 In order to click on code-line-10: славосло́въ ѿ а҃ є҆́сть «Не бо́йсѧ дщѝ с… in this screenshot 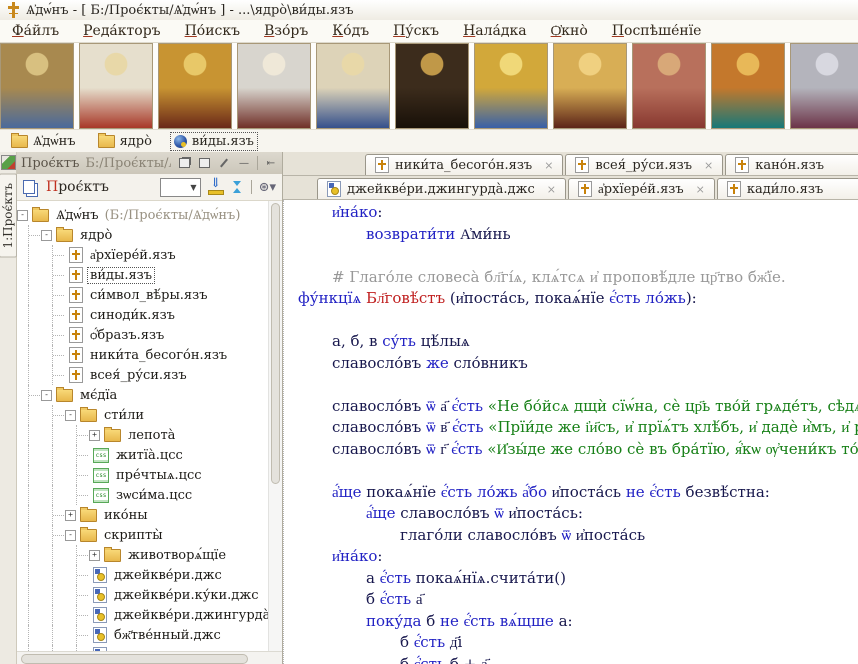, I will do `click(578, 407)`.